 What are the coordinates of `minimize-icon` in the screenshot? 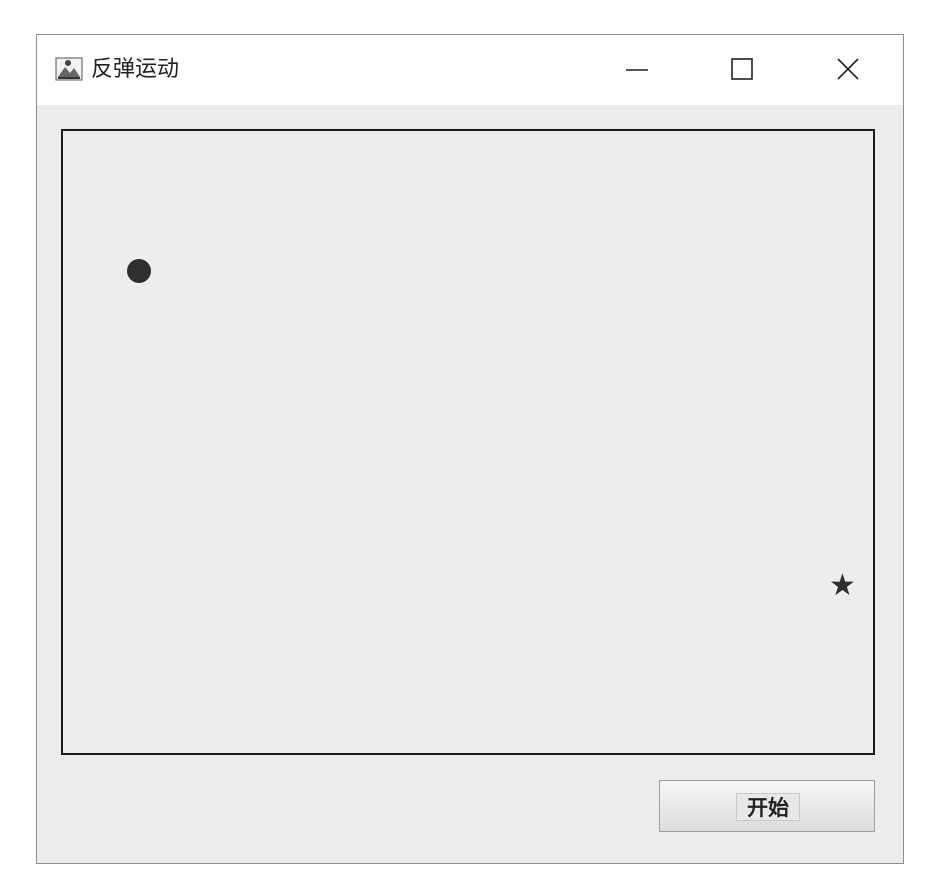 It's located at (637, 70).